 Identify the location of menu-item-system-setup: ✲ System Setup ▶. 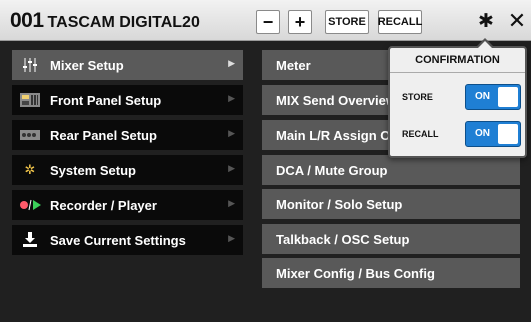
(127, 170).